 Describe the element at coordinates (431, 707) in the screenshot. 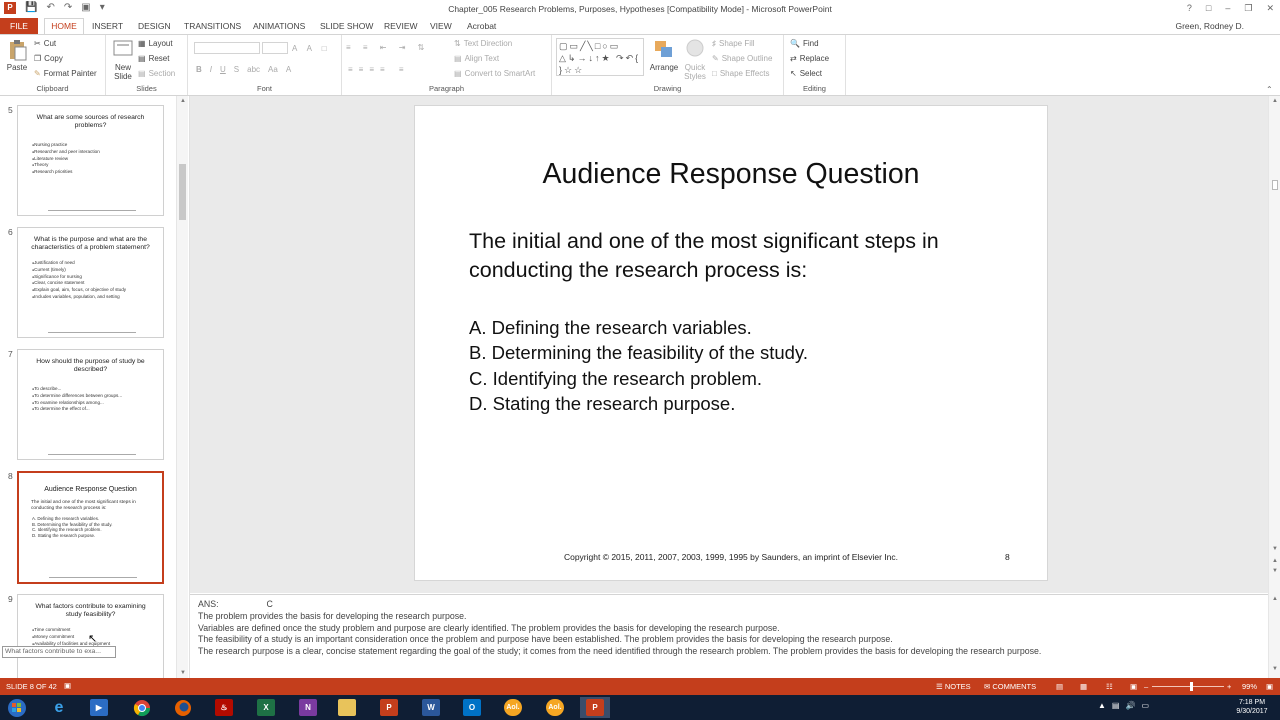

I see `word-icon: W` at that location.